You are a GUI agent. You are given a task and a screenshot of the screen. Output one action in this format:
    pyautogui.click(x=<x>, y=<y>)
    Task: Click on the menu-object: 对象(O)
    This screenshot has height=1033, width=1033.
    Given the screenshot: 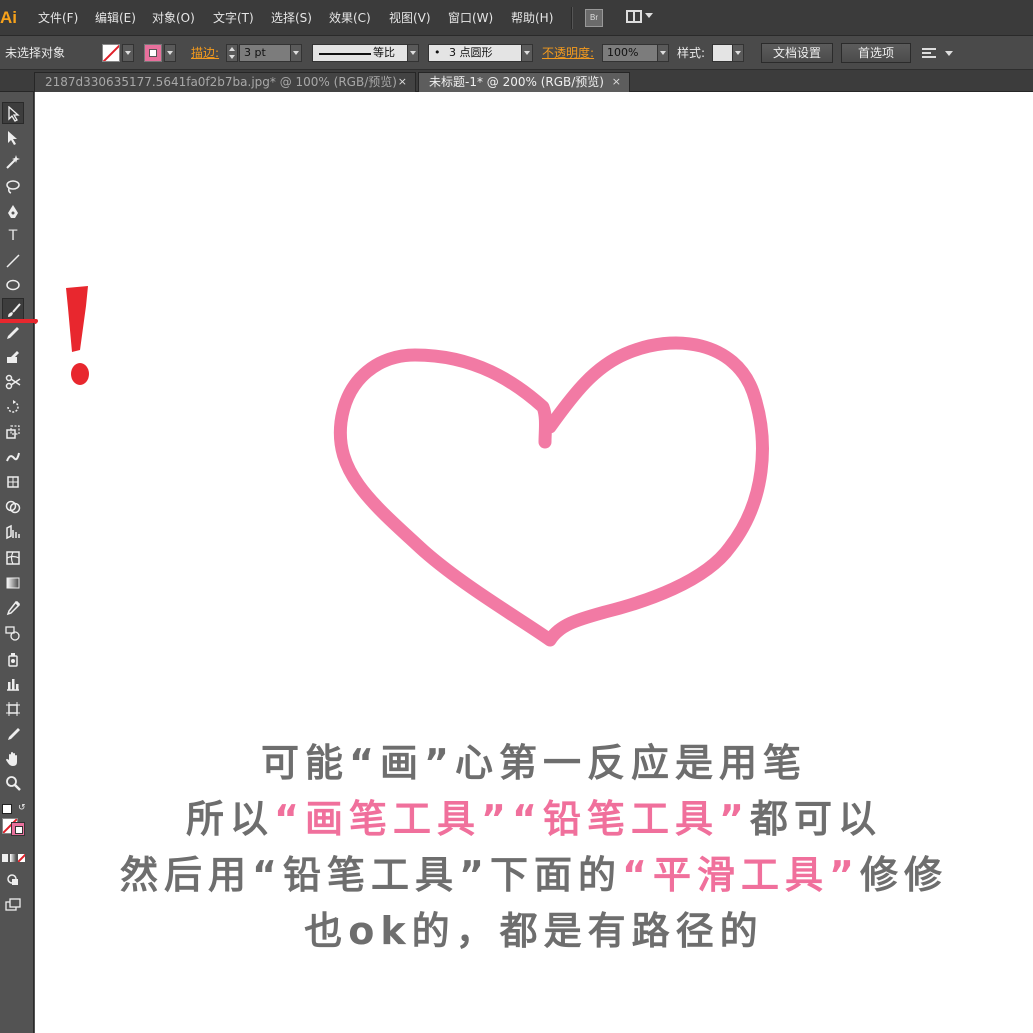 What is the action you would take?
    pyautogui.click(x=173, y=18)
    